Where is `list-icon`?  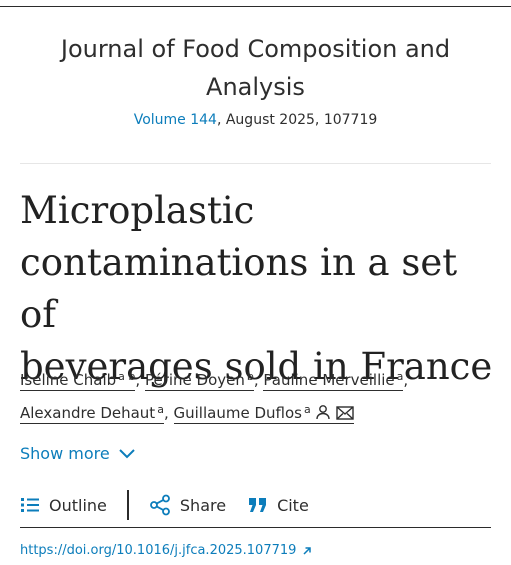
list-icon is located at coordinates (30, 505).